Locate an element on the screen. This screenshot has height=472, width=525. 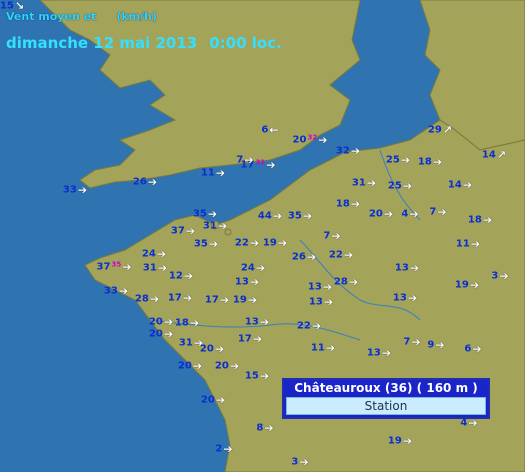
wind-speed-value: 7 is located at coordinates (407, 342).